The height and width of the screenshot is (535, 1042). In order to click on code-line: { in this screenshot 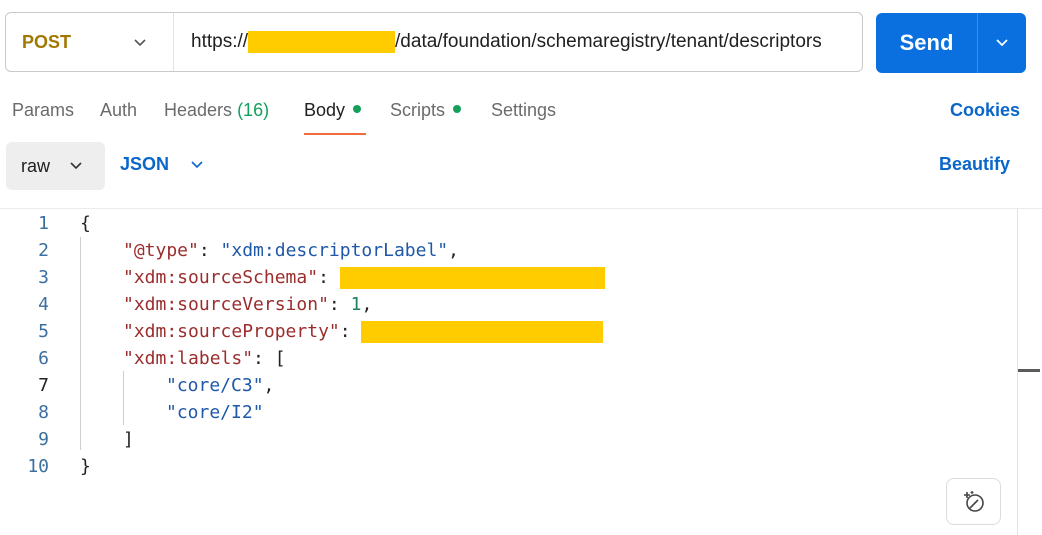, I will do `click(85, 223)`.